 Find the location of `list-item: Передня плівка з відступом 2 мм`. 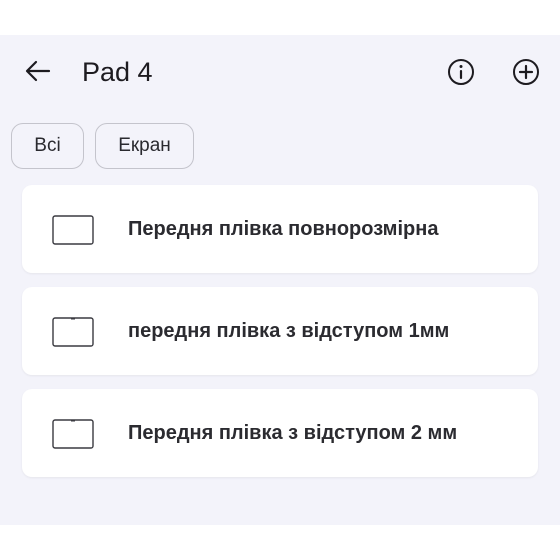

list-item: Передня плівка з відступом 2 мм is located at coordinates (280, 433).